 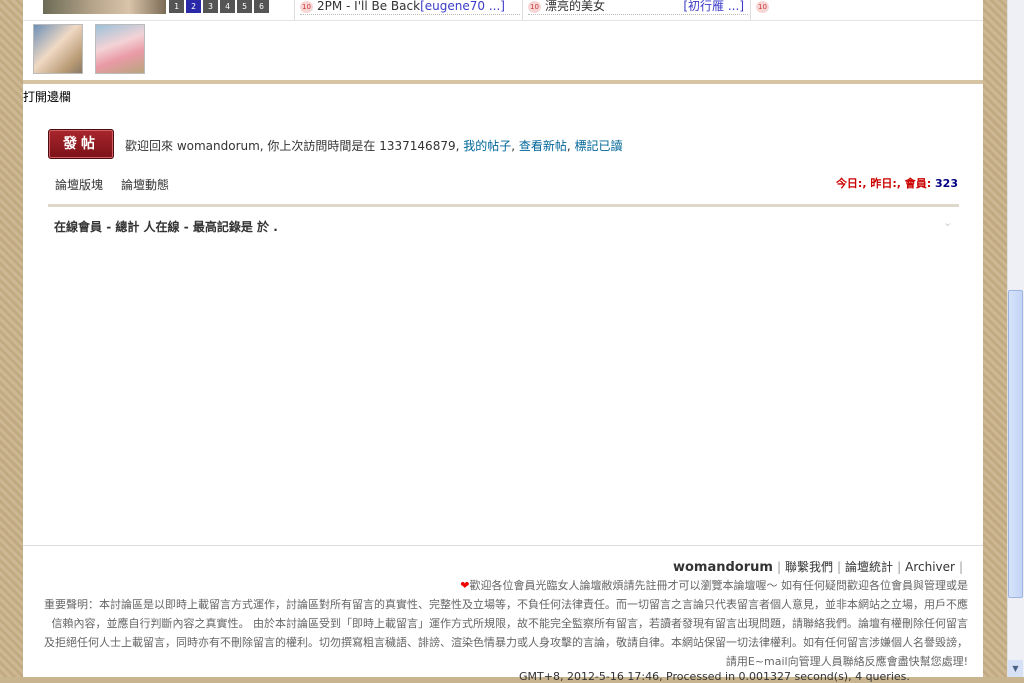 What do you see at coordinates (78, 227) in the screenshot?
I see `online-members-label: 在線會員` at bounding box center [78, 227].